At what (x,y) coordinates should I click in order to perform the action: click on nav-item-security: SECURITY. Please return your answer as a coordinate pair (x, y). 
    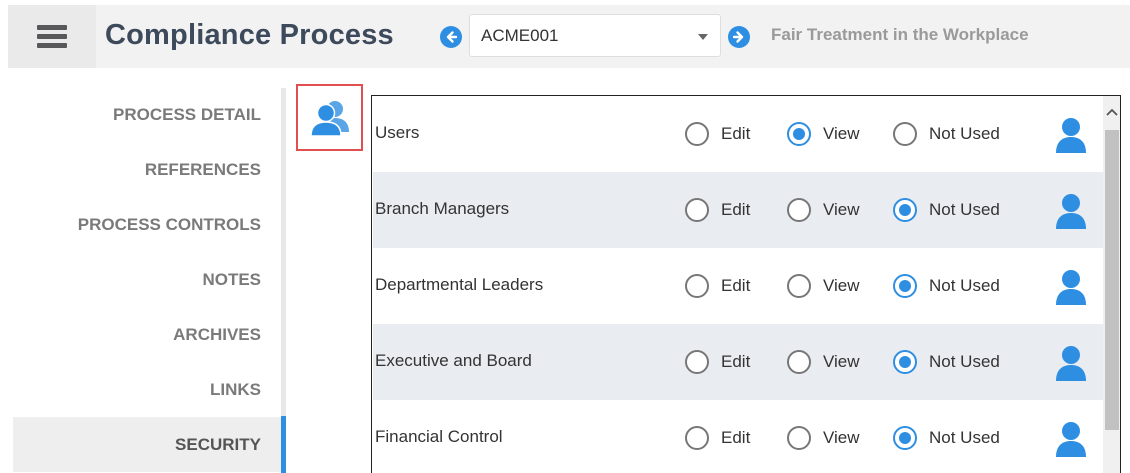
    Looking at the image, I should click on (148, 444).